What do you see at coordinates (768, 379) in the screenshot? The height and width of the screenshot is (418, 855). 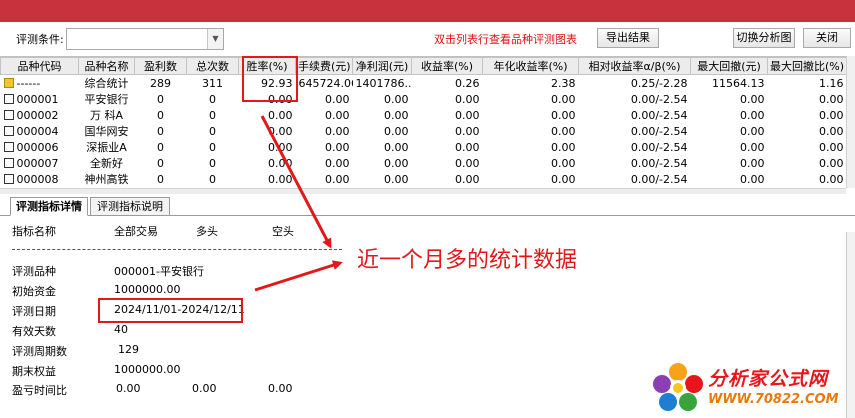 I see `watermark-line1: 分析家公式网` at bounding box center [768, 379].